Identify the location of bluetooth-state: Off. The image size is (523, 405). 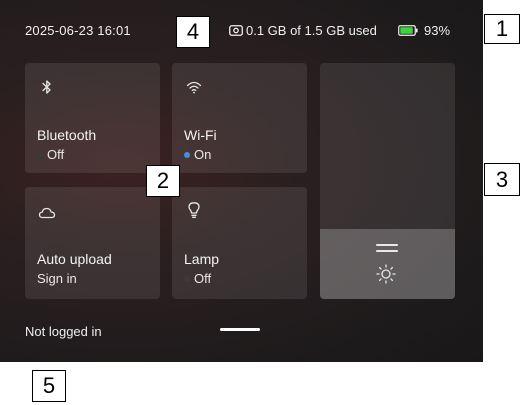
(50, 154).